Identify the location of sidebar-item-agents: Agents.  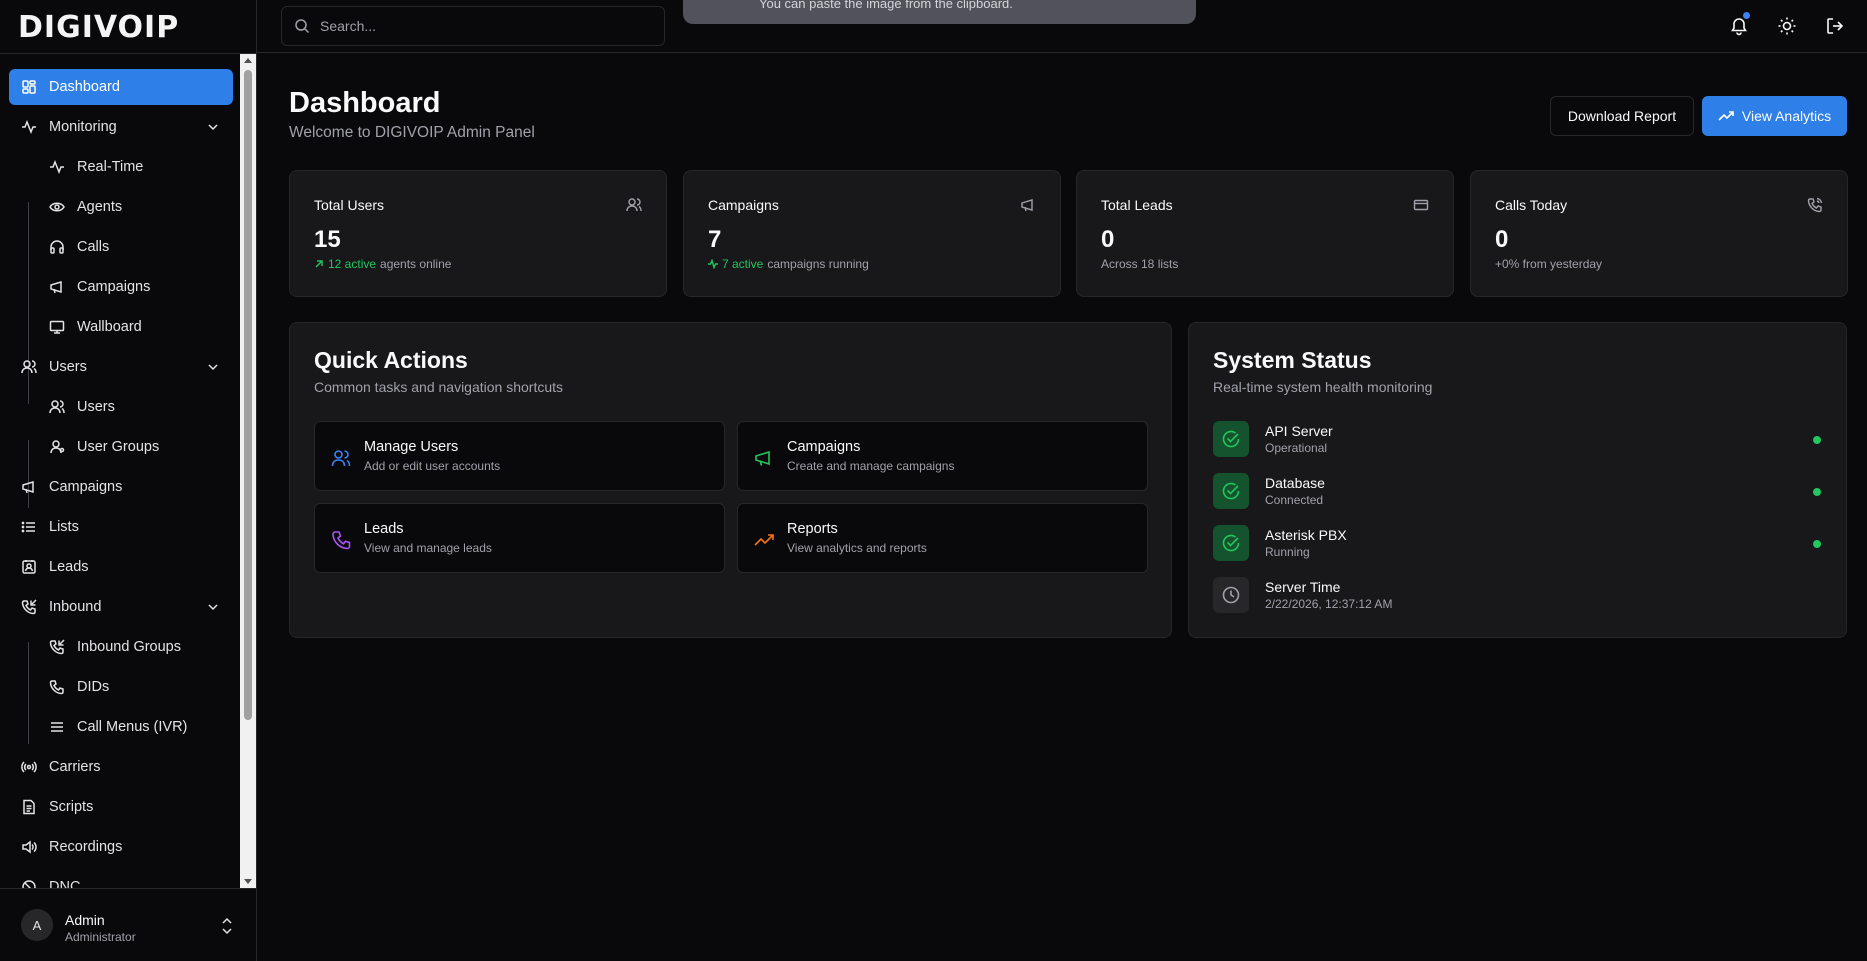
(121, 207).